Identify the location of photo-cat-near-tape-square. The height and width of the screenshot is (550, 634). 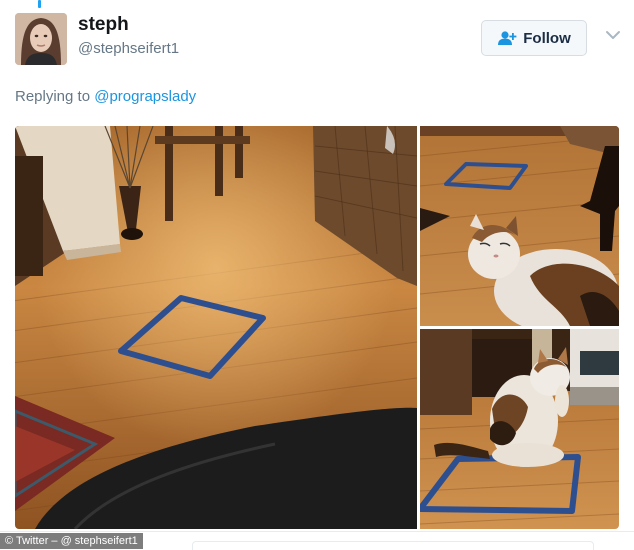
(519, 226).